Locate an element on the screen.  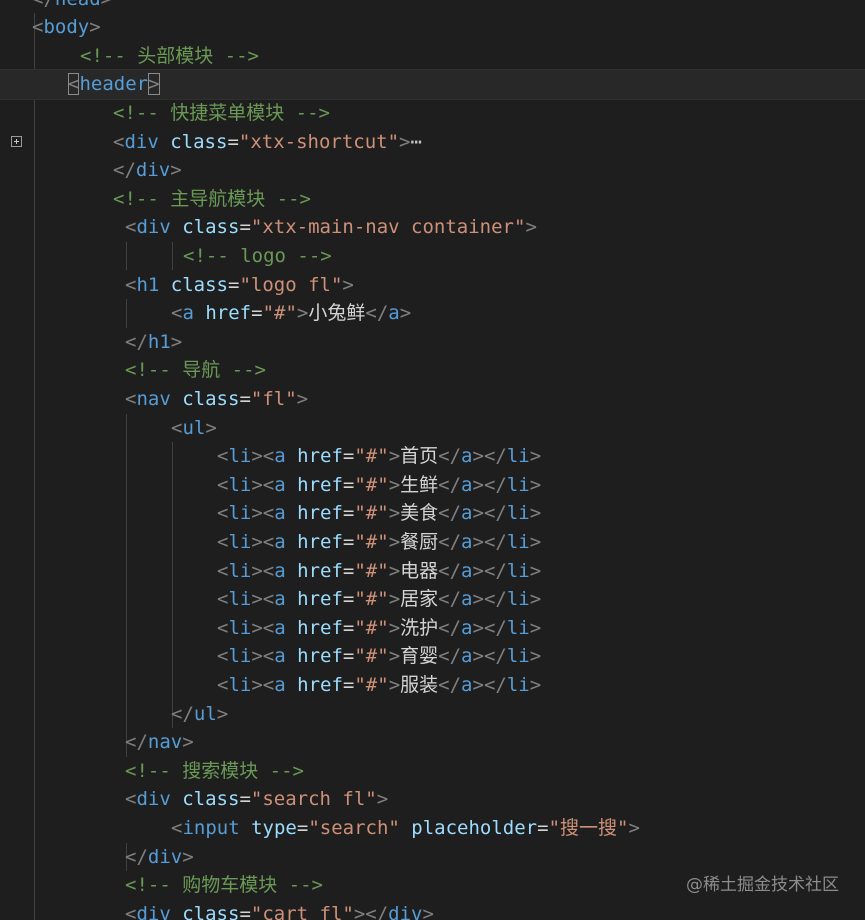
code-line: <li><a href="#">服装</a></li> is located at coordinates (432, 685).